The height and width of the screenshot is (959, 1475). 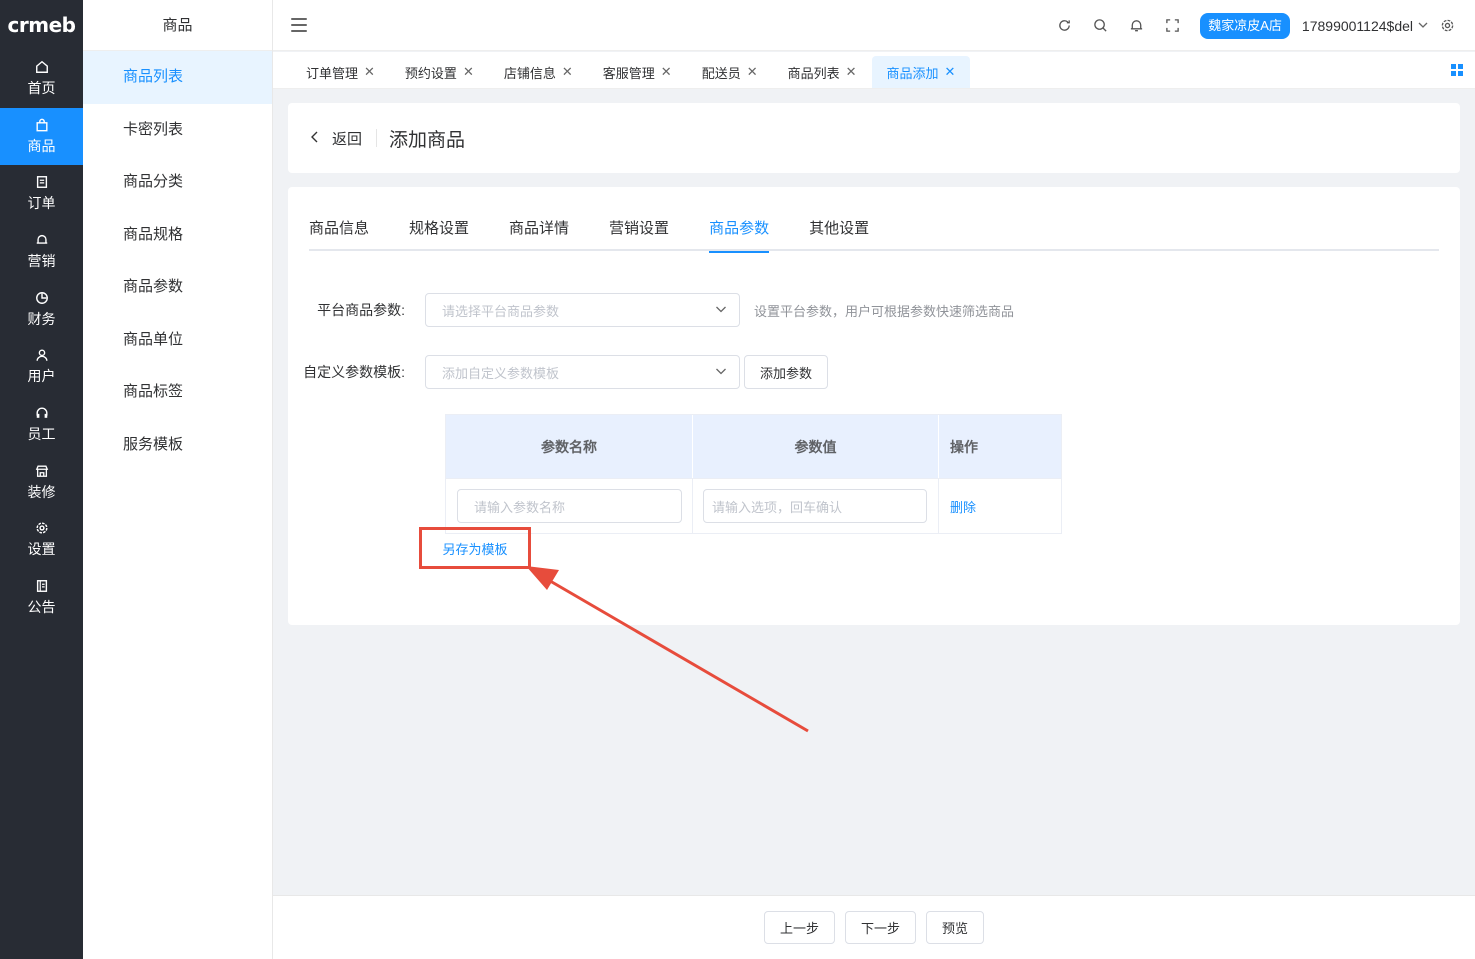 I want to click on table-header: 参数名称 参数值 操作, so click(x=753, y=446).